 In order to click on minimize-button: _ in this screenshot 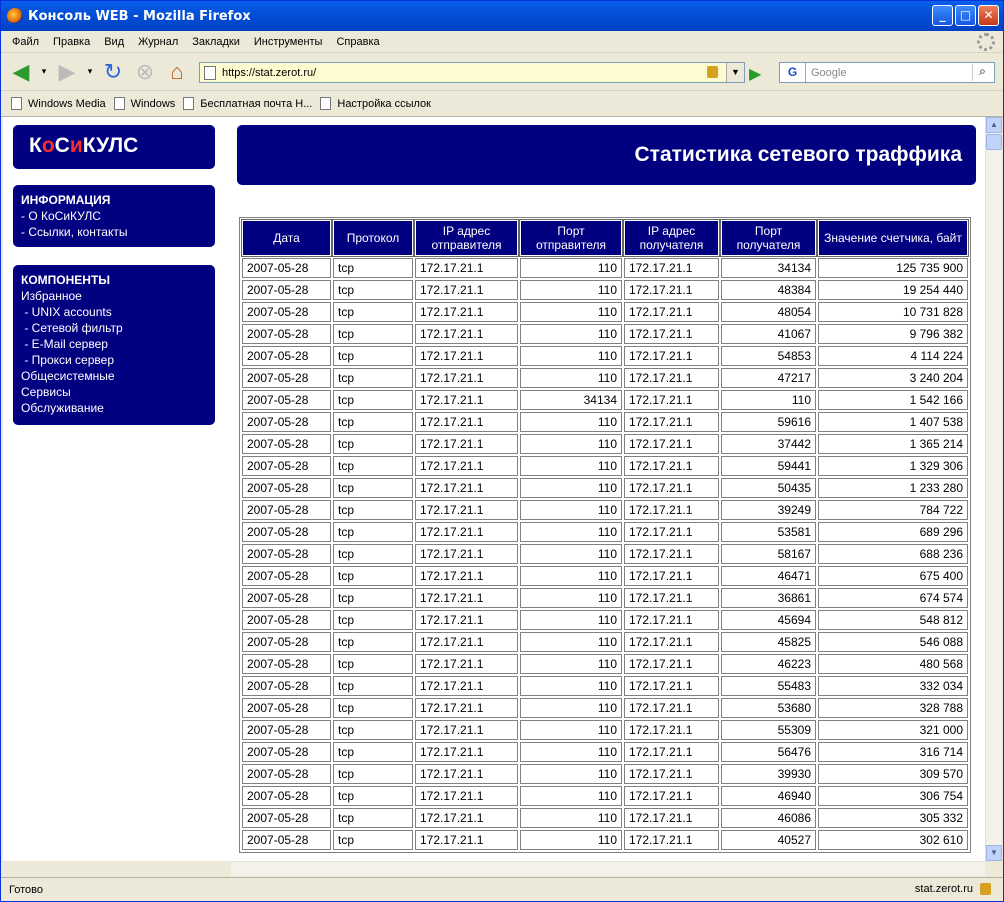, I will do `click(942, 15)`.